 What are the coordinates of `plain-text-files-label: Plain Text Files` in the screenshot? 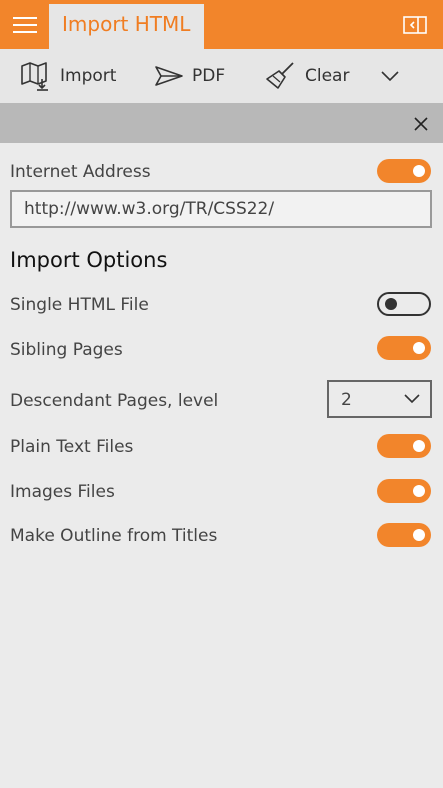 It's located at (72, 447).